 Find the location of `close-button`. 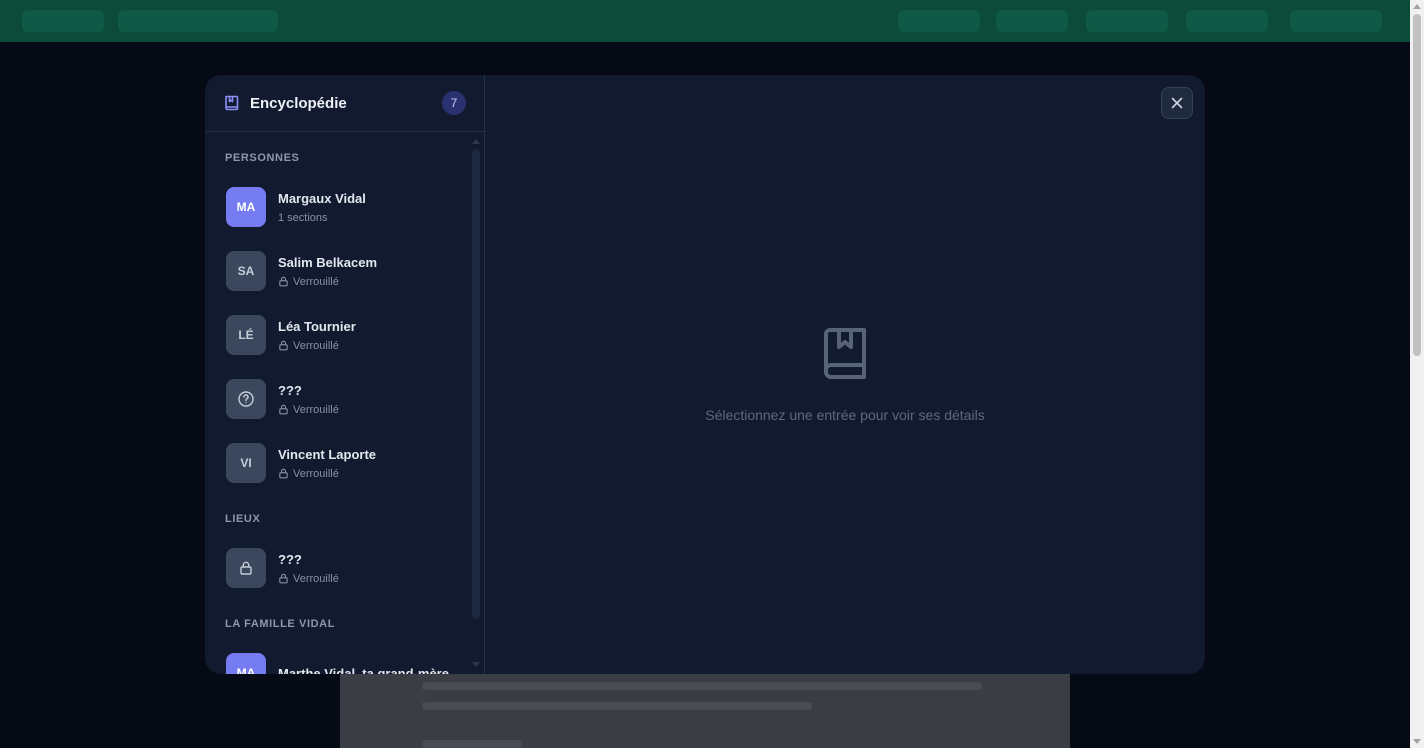

close-button is located at coordinates (1177, 103).